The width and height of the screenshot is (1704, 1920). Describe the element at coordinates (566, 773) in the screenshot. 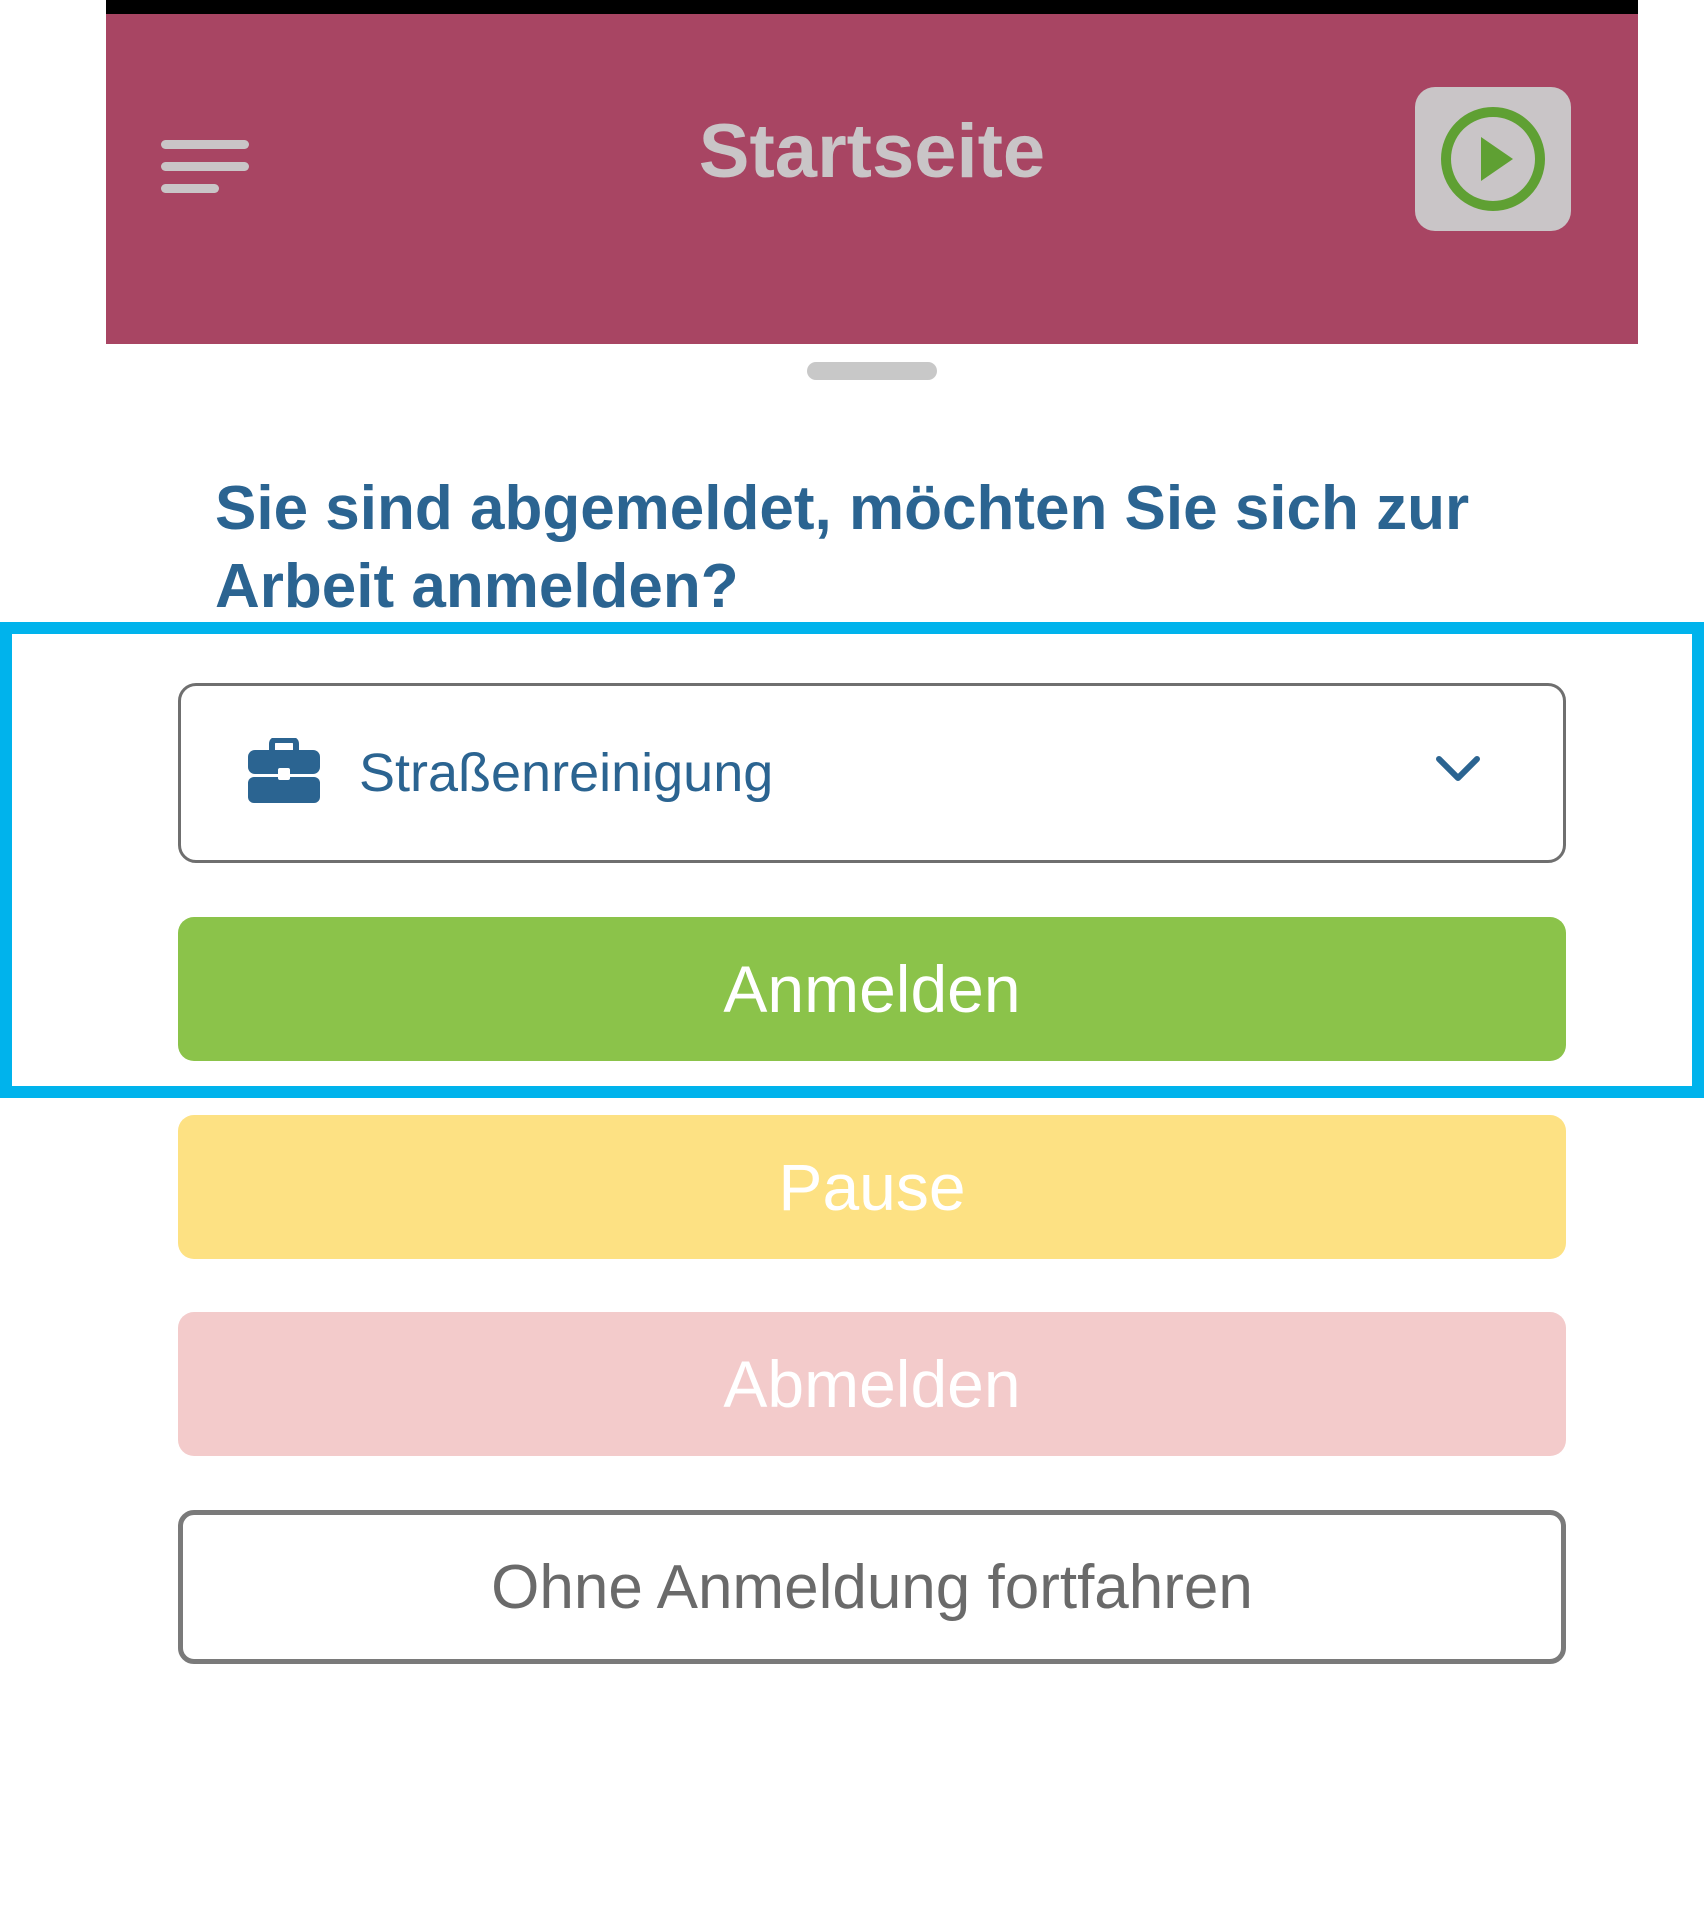

I see `job-select-value: Straßenreinigung` at that location.